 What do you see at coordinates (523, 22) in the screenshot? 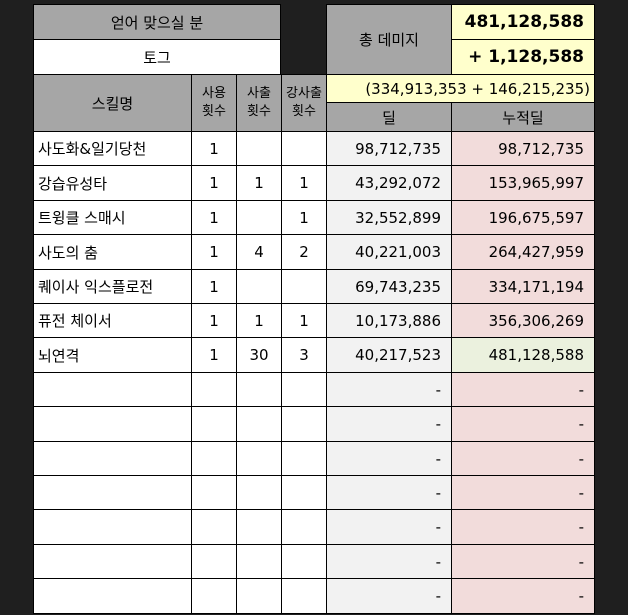
I see `total-damage-value-cell: 481,128,588` at bounding box center [523, 22].